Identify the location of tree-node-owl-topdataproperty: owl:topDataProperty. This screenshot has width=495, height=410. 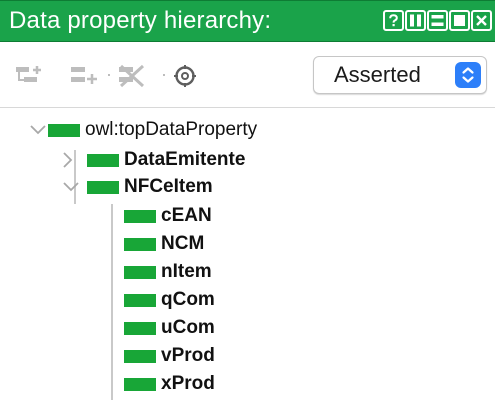
(152, 130).